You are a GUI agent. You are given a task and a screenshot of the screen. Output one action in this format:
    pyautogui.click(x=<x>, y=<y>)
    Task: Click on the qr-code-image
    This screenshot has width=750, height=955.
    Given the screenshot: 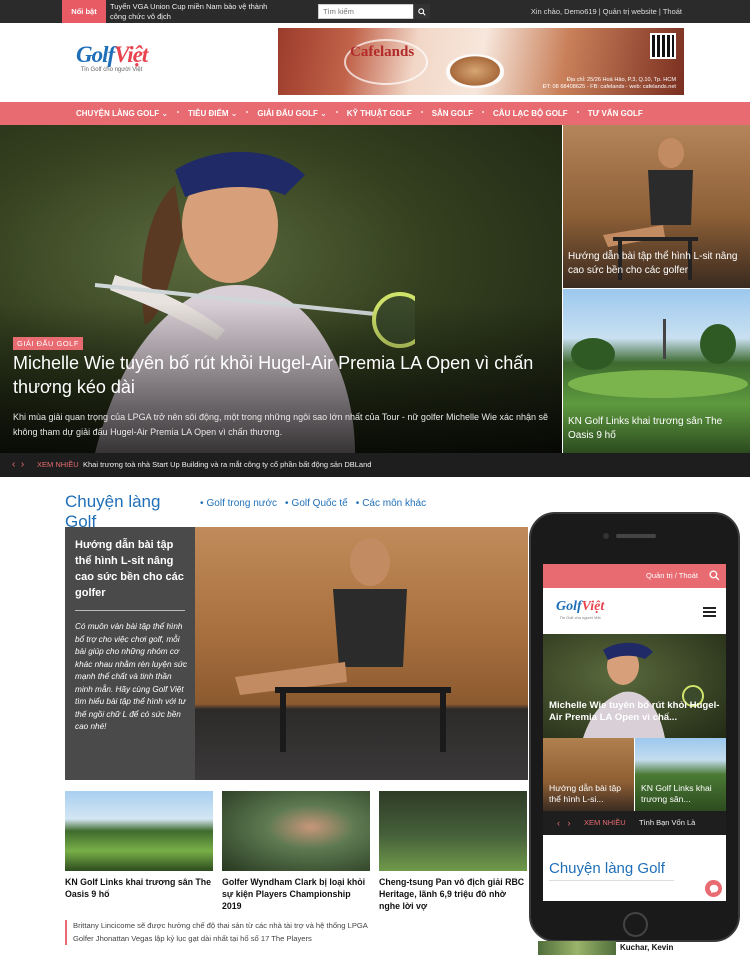 What is the action you would take?
    pyautogui.click(x=663, y=46)
    